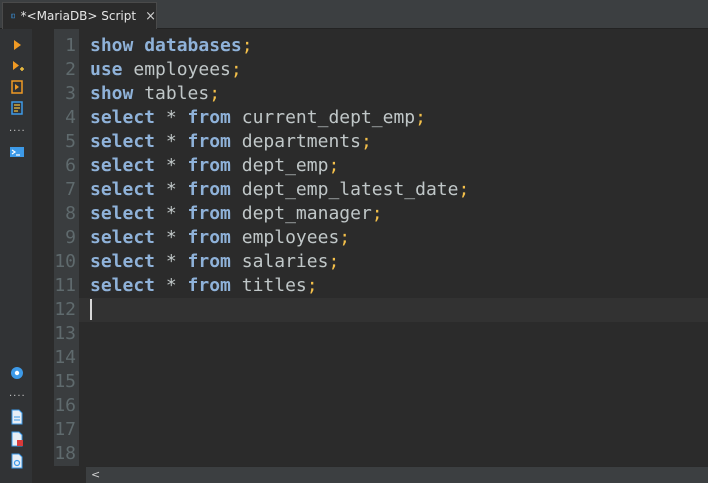 The height and width of the screenshot is (483, 708). What do you see at coordinates (17, 417) in the screenshot?
I see `new-script-icon` at bounding box center [17, 417].